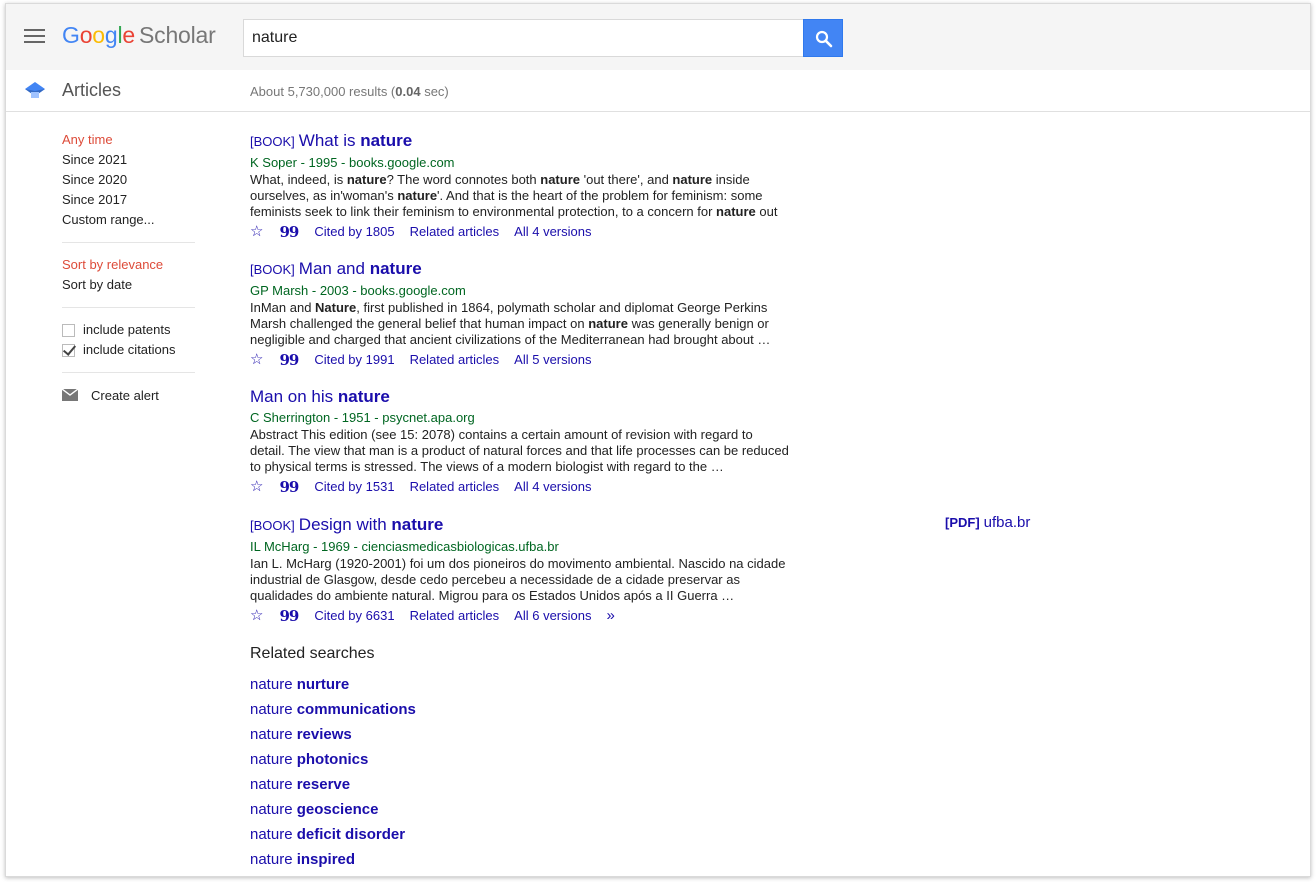  What do you see at coordinates (111, 35) in the screenshot?
I see `logo-letter: g` at bounding box center [111, 35].